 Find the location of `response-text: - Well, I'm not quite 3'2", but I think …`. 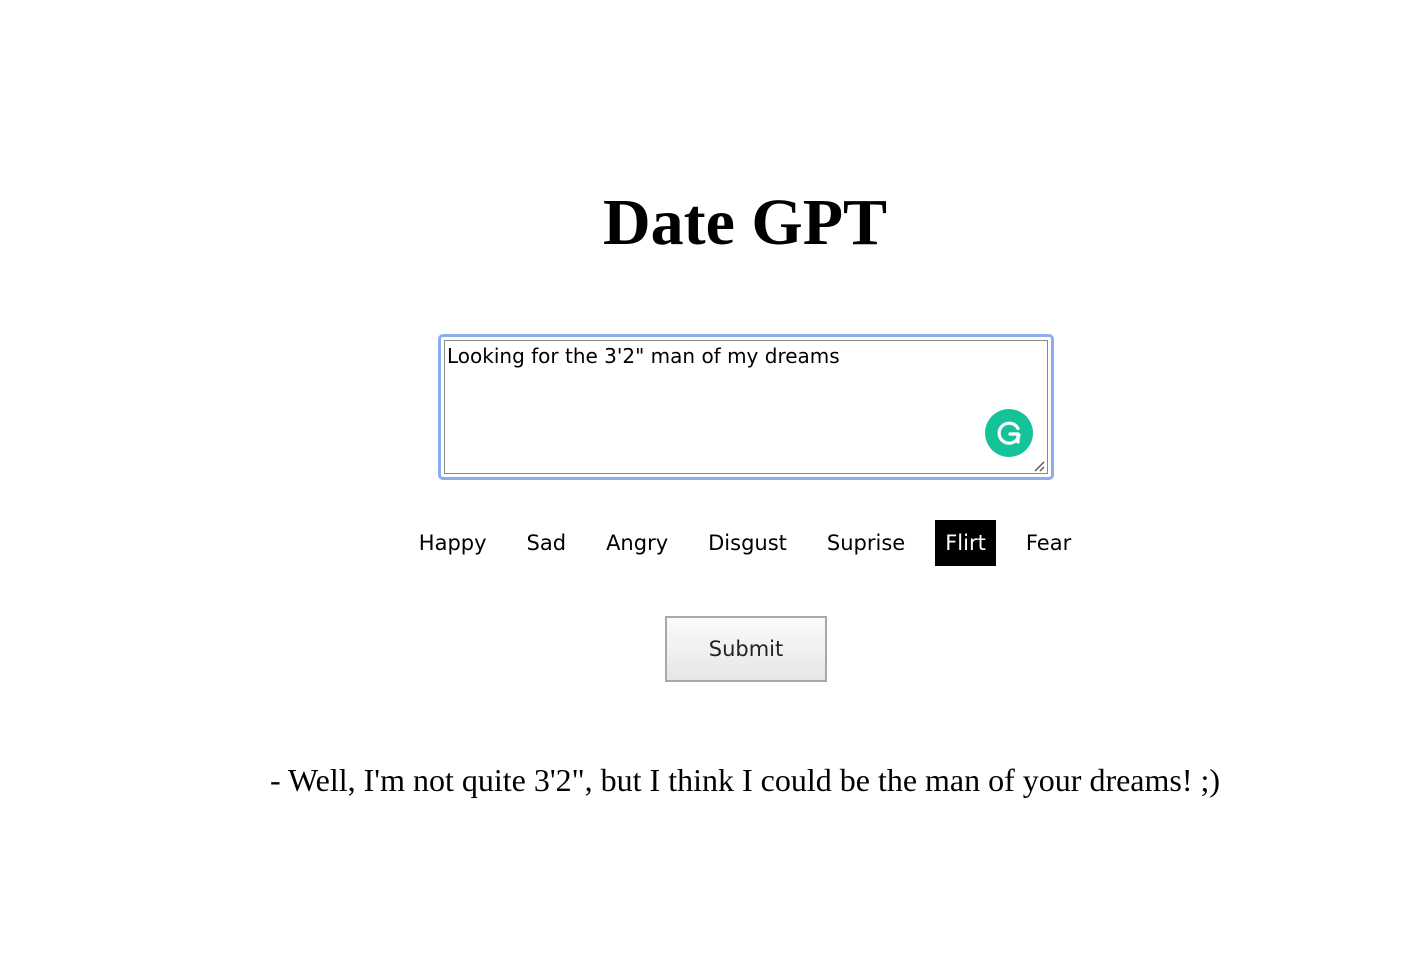

response-text: - Well, I'm not quite 3'2", but I think … is located at coordinates (745, 780).